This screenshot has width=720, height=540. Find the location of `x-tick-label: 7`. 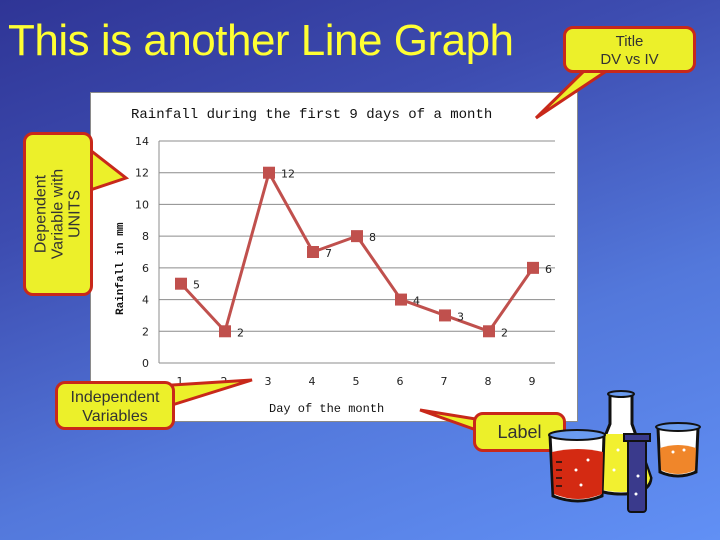

x-tick-label: 7 is located at coordinates (444, 381).